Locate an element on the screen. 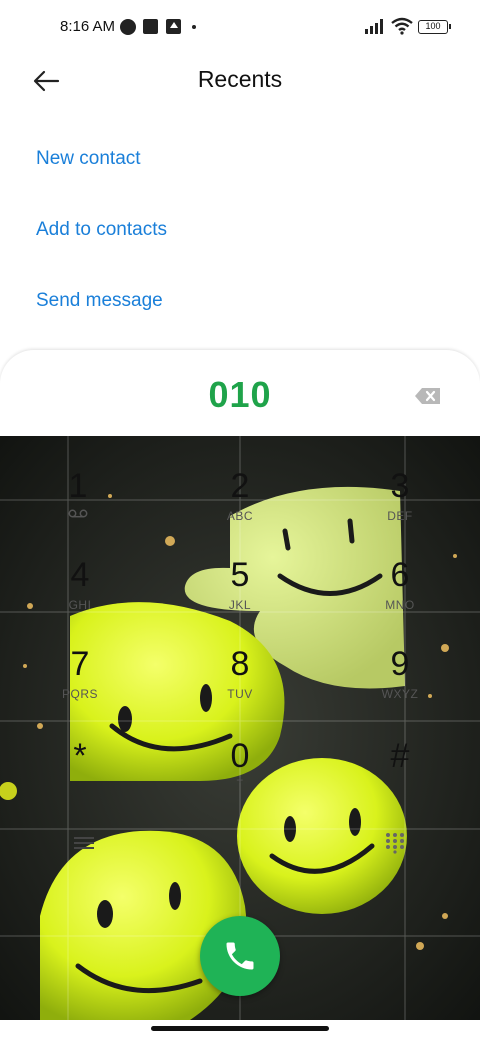 This screenshot has height=1040, width=480. key-digit: 2 is located at coordinates (240, 486).